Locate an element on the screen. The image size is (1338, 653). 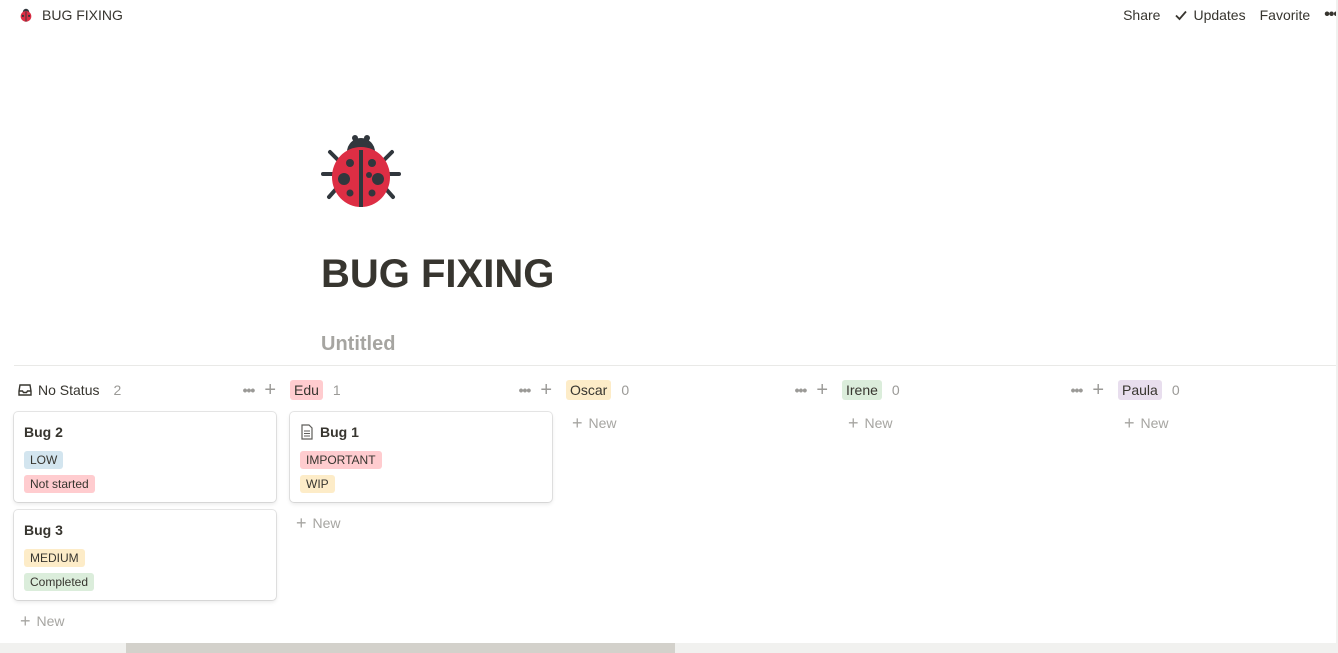
column-title: Irene is located at coordinates (862, 390).